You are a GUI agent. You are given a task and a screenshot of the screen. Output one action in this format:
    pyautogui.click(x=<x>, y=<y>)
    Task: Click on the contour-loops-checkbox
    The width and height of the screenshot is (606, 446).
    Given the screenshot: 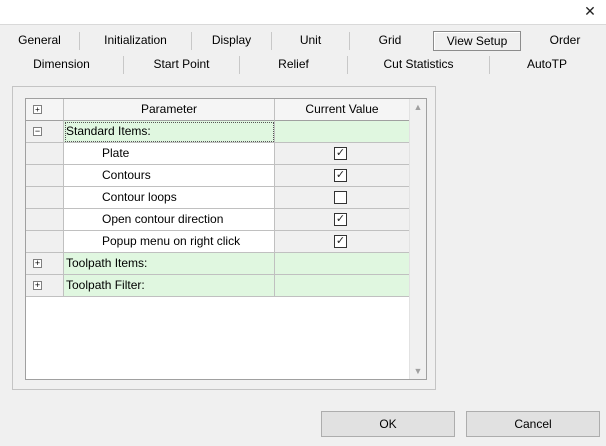 What is the action you would take?
    pyautogui.click(x=340, y=197)
    